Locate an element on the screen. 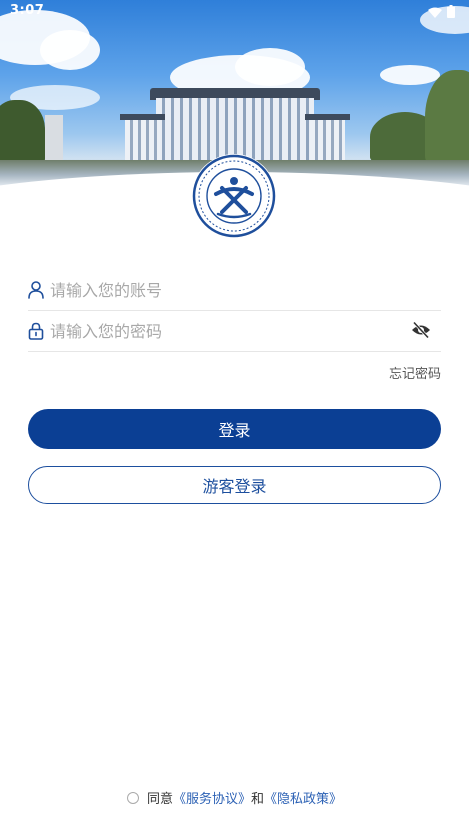  service-agreement-link: 《服务协议》 is located at coordinates (212, 799).